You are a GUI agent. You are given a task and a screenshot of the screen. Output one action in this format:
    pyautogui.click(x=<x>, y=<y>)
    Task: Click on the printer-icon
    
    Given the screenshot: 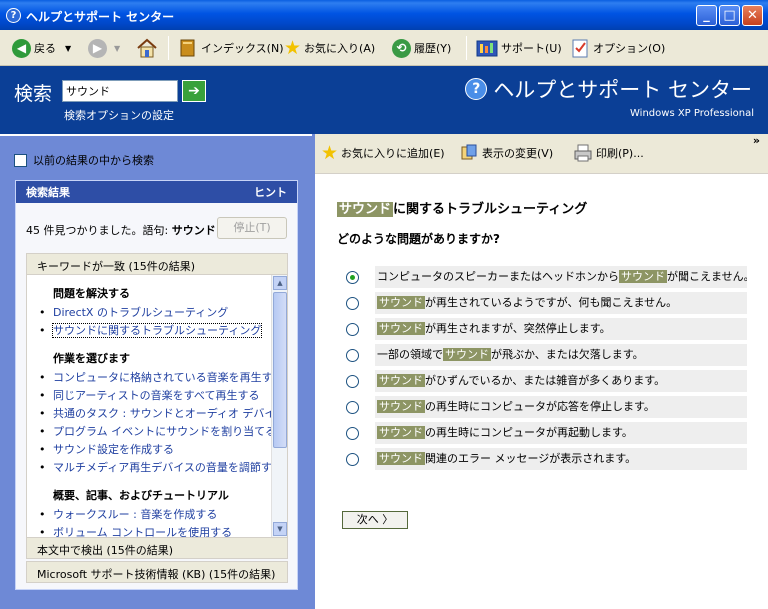 What is the action you would take?
    pyautogui.click(x=583, y=153)
    